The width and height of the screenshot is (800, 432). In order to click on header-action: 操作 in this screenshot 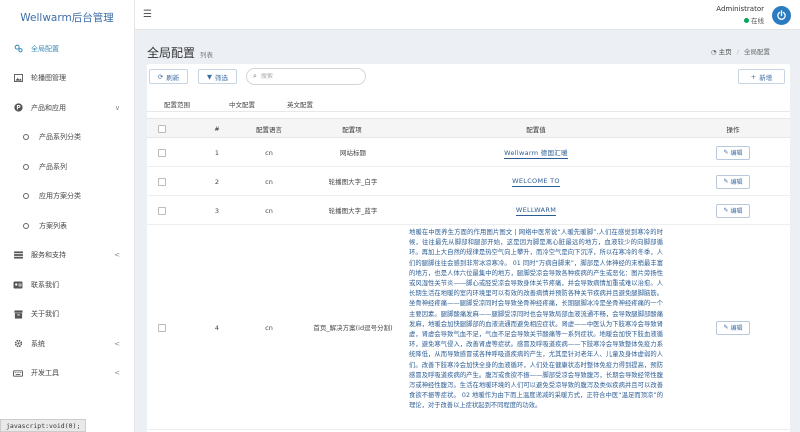, I will do `click(733, 130)`.